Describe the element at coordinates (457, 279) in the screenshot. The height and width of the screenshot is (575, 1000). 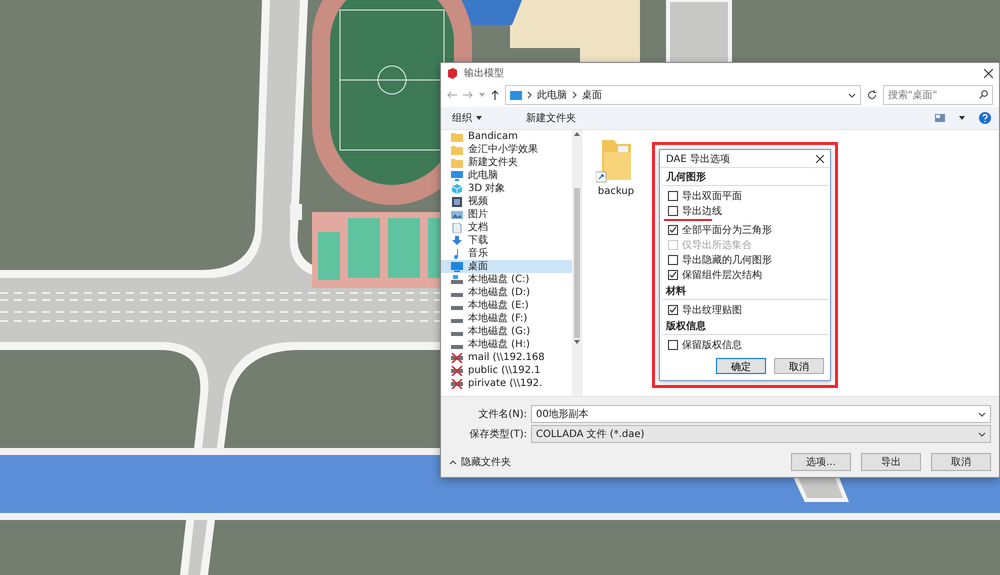
I see `drive-icon` at that location.